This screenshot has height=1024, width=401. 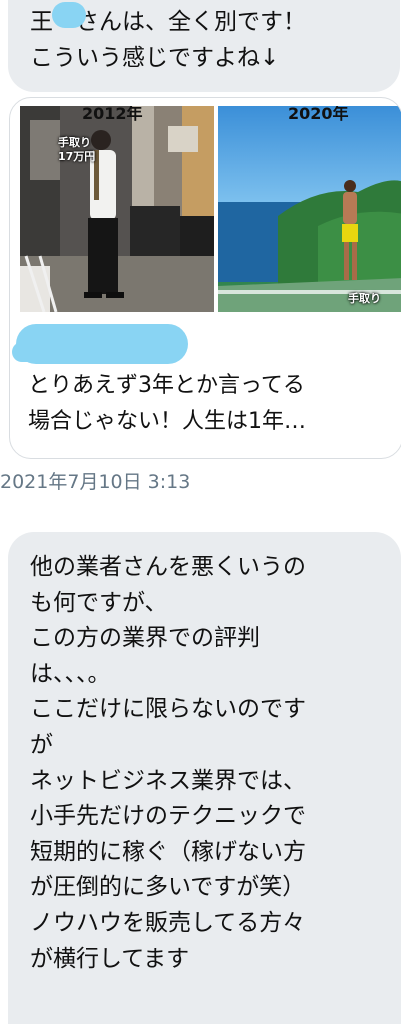 What do you see at coordinates (77, 156) in the screenshot?
I see `overlay-line: 17万円` at bounding box center [77, 156].